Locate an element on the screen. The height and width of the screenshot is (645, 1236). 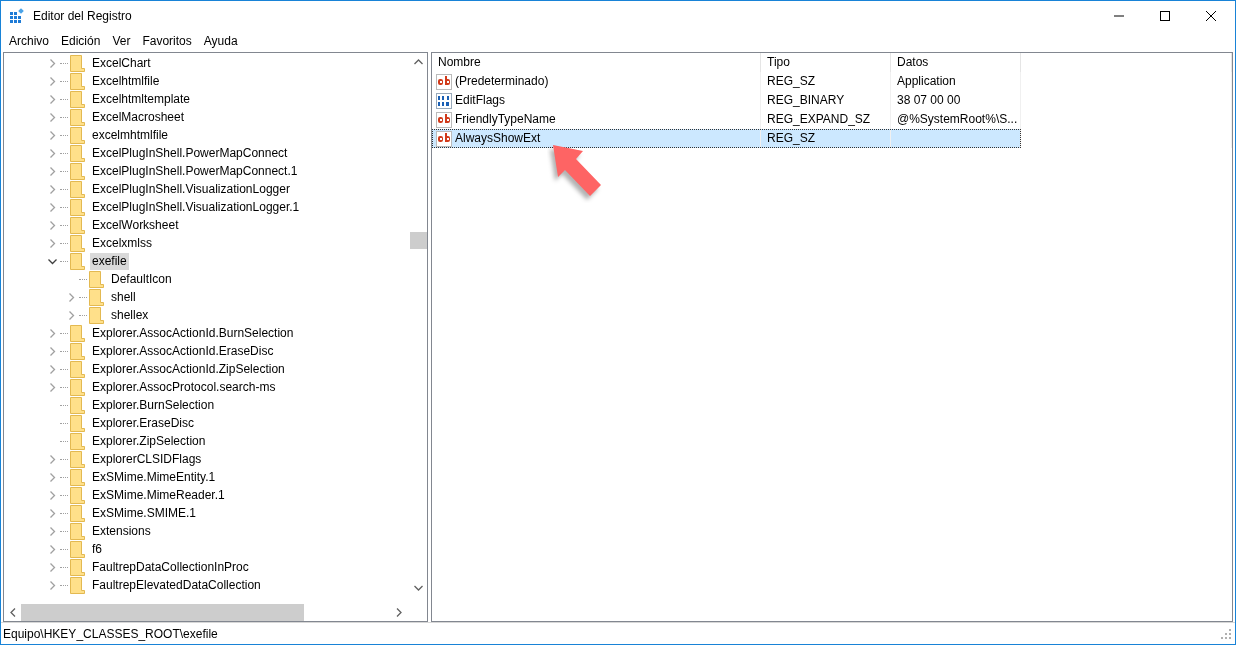
close-icon is located at coordinates (1211, 16).